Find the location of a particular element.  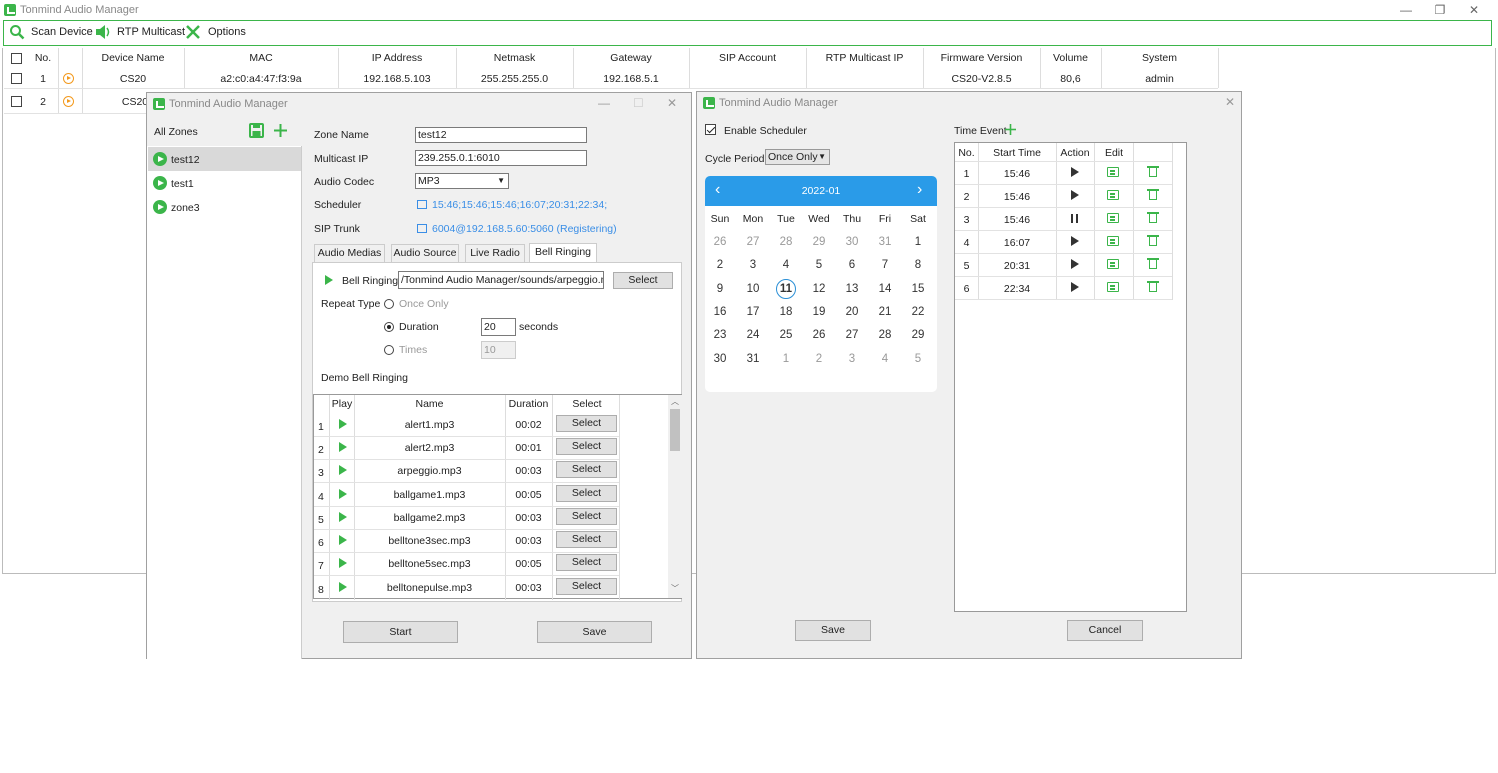

select-all-checkbox is located at coordinates (16, 58).